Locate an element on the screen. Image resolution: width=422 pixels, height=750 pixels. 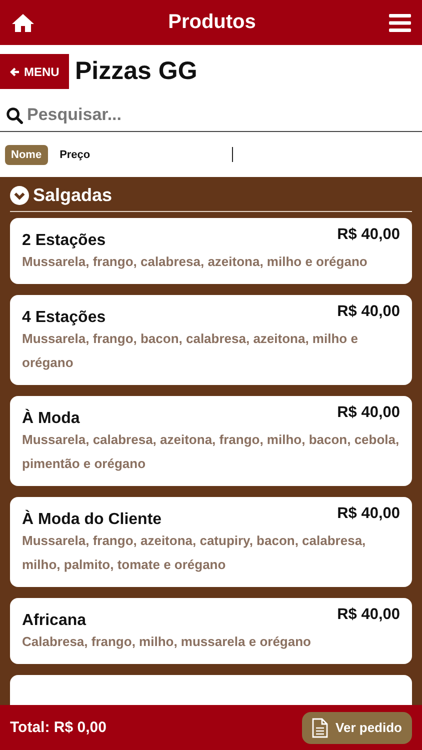
product-description: Mussarela, frango, calabresa, azeitona, milho e orégano is located at coordinates (195, 262).